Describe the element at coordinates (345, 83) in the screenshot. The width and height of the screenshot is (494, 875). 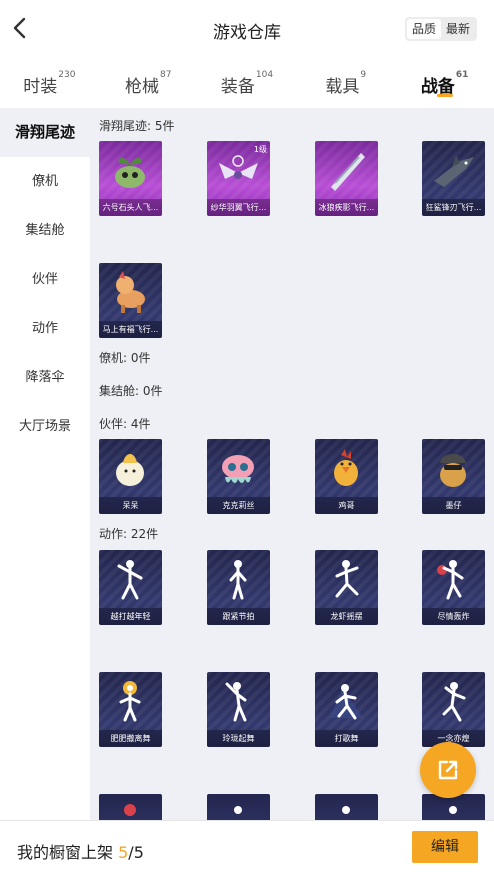
I see `tab-vehicles: 载具9` at that location.